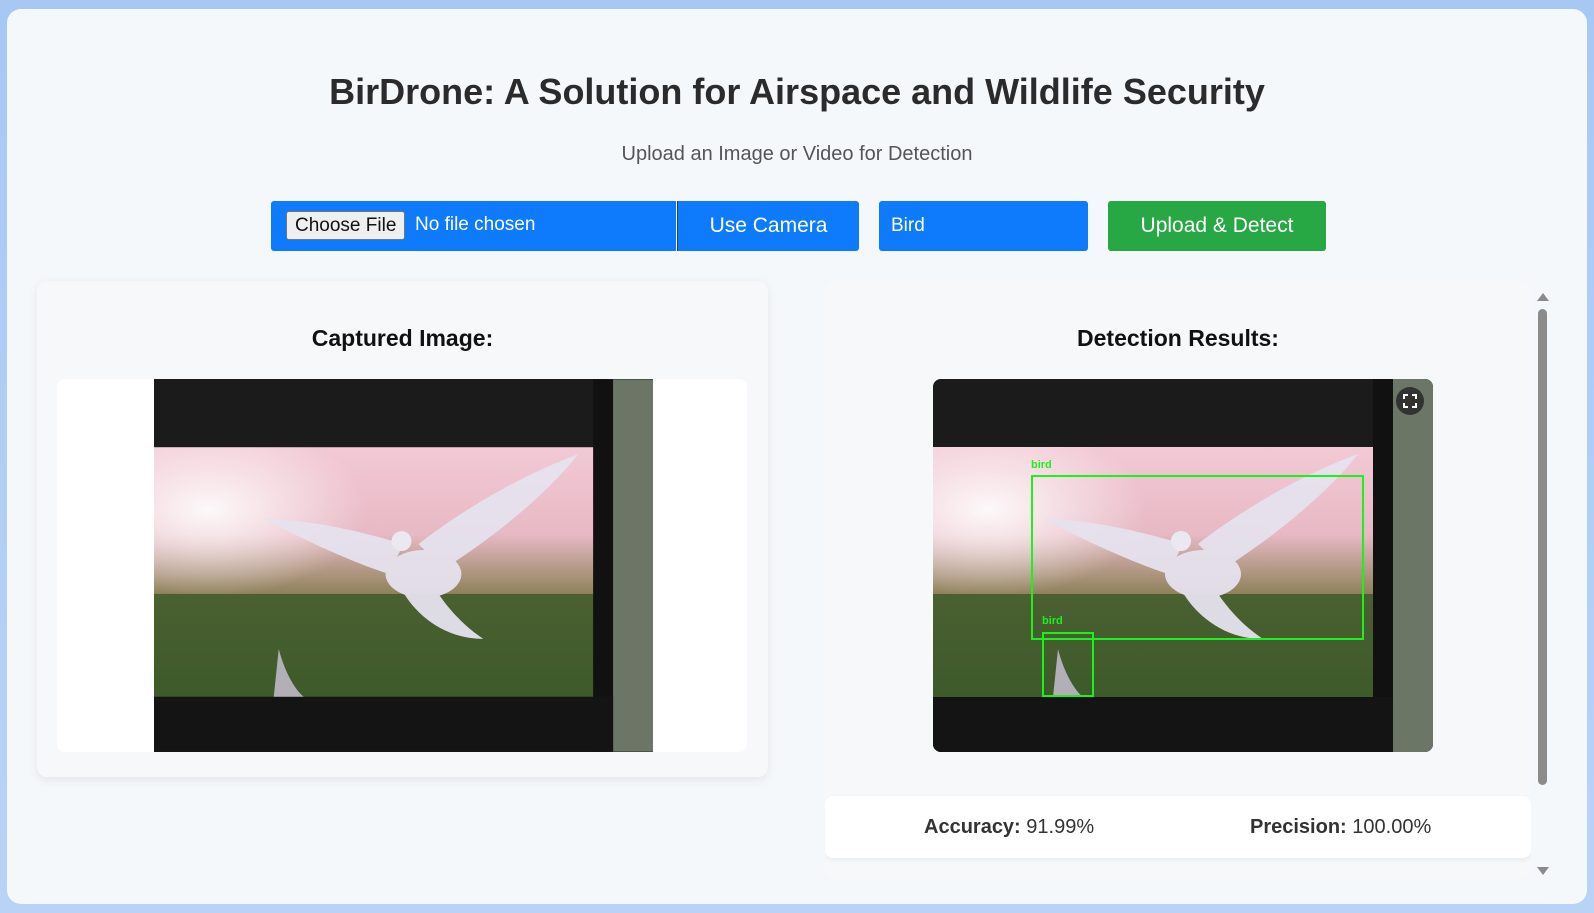 Image resolution: width=1594 pixels, height=913 pixels. What do you see at coordinates (1178, 338) in the screenshot?
I see `detection-results-heading: Detection Results:` at bounding box center [1178, 338].